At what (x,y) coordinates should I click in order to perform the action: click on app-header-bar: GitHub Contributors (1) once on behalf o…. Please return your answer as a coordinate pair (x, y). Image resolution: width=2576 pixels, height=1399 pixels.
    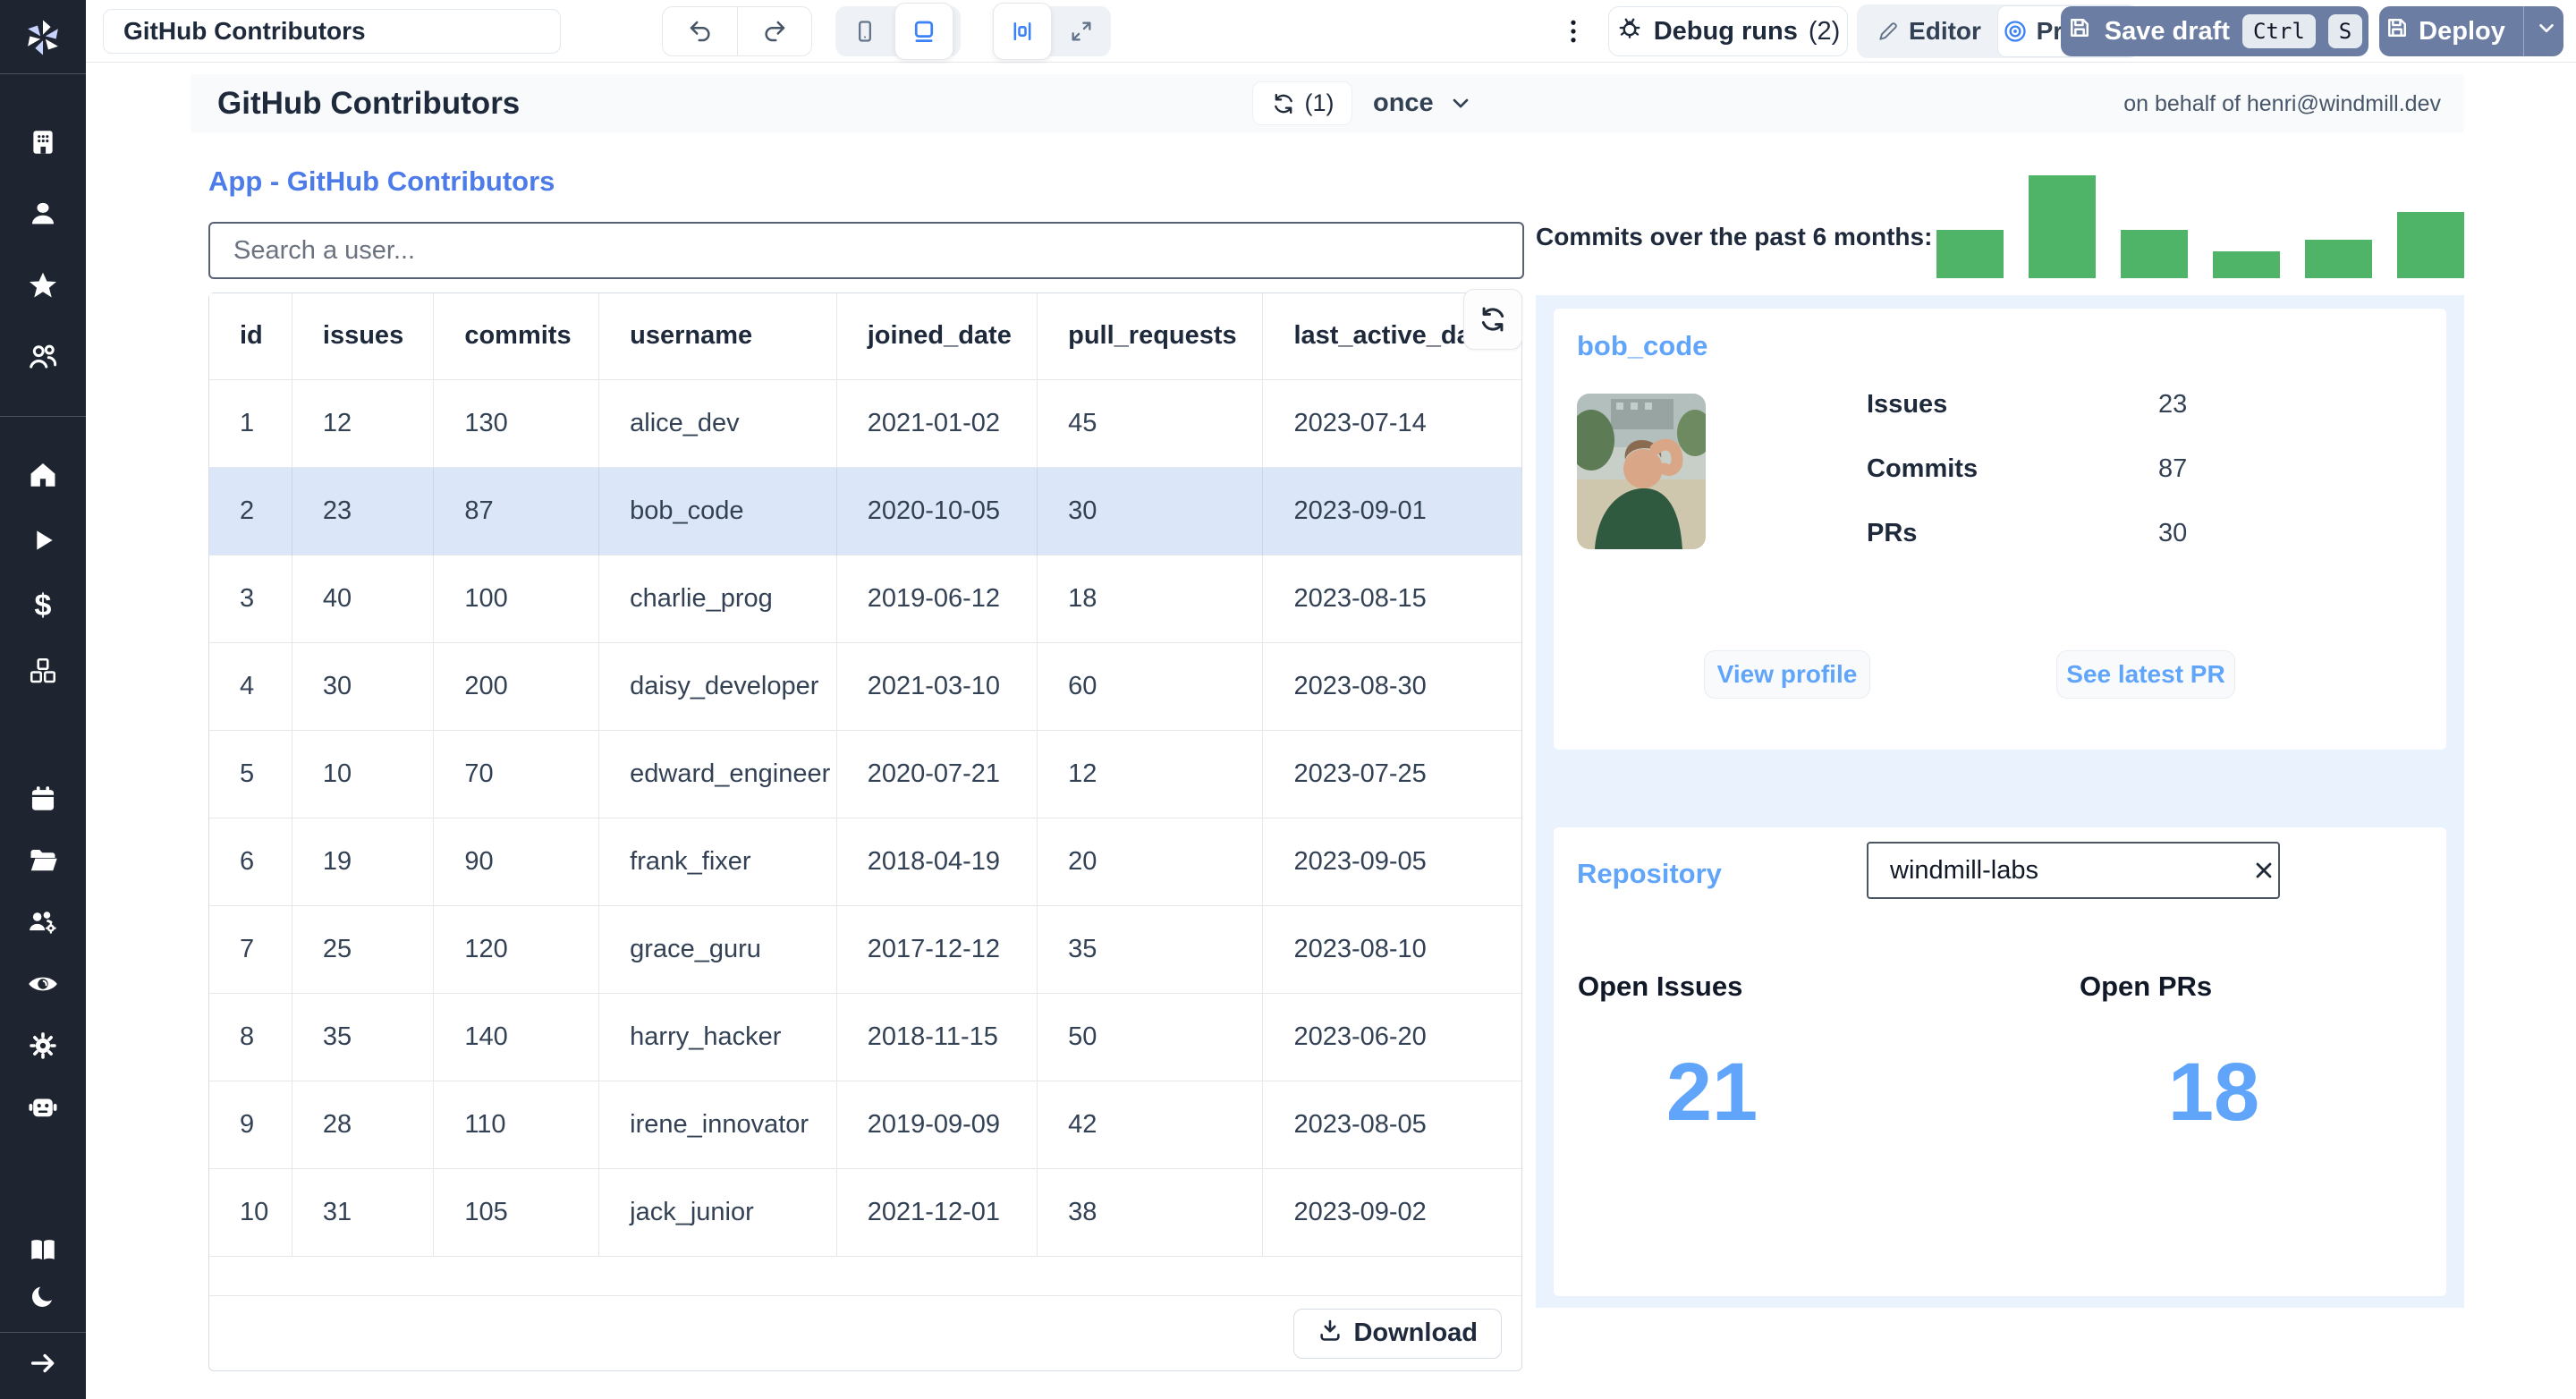
    Looking at the image, I should click on (1327, 103).